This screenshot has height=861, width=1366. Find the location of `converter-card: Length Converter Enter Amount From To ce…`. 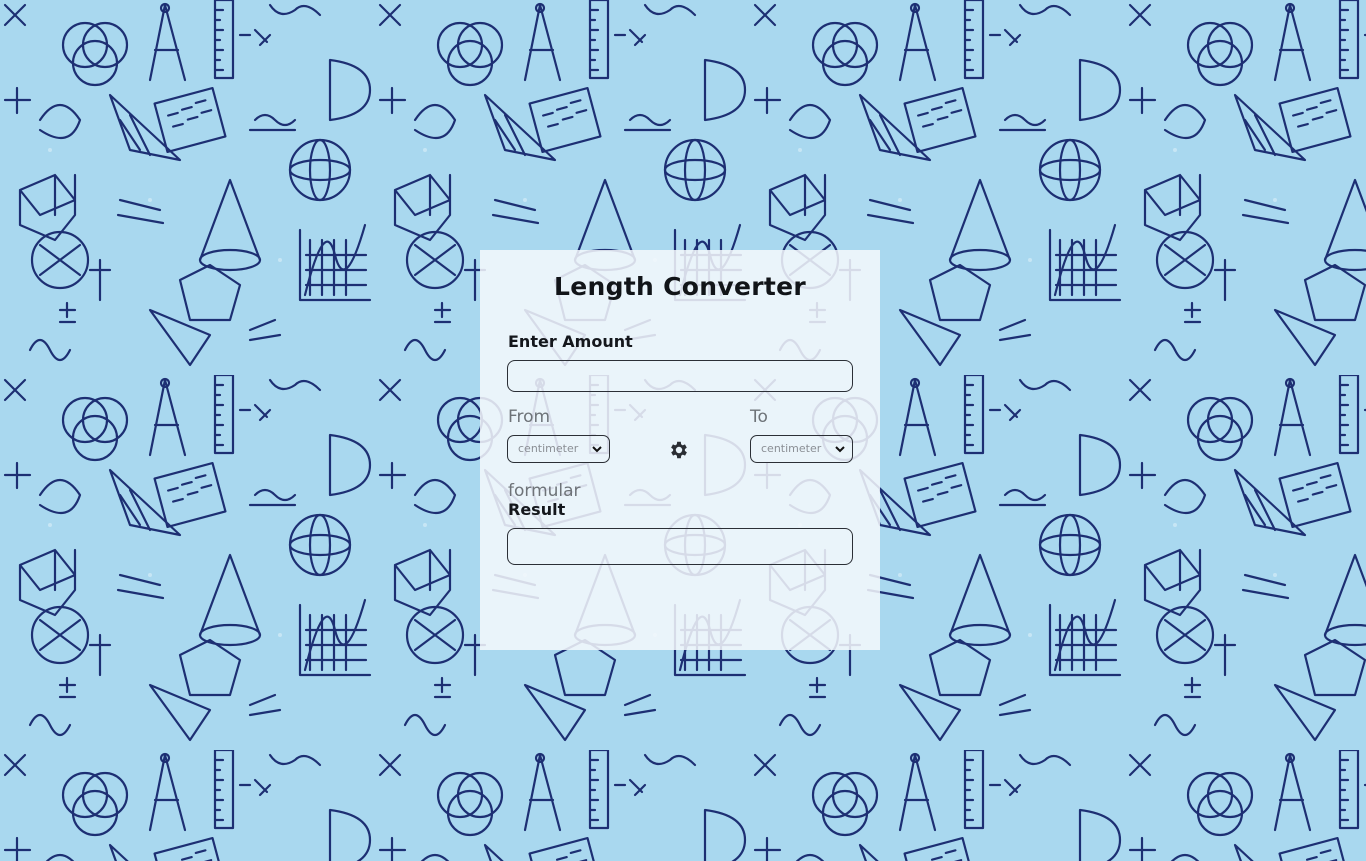

converter-card: Length Converter Enter Amount From To ce… is located at coordinates (680, 450).